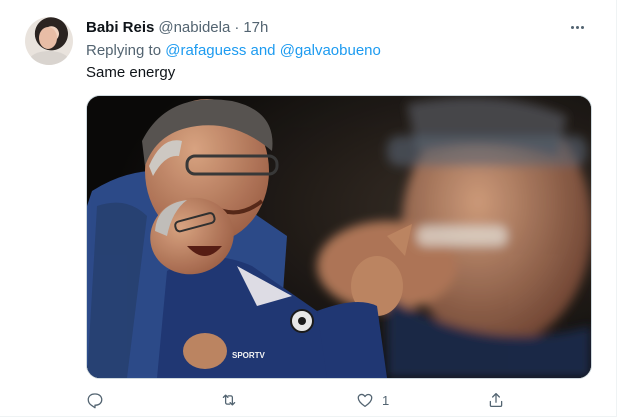  I want to click on mention-link: @galvaobueno, so click(330, 50).